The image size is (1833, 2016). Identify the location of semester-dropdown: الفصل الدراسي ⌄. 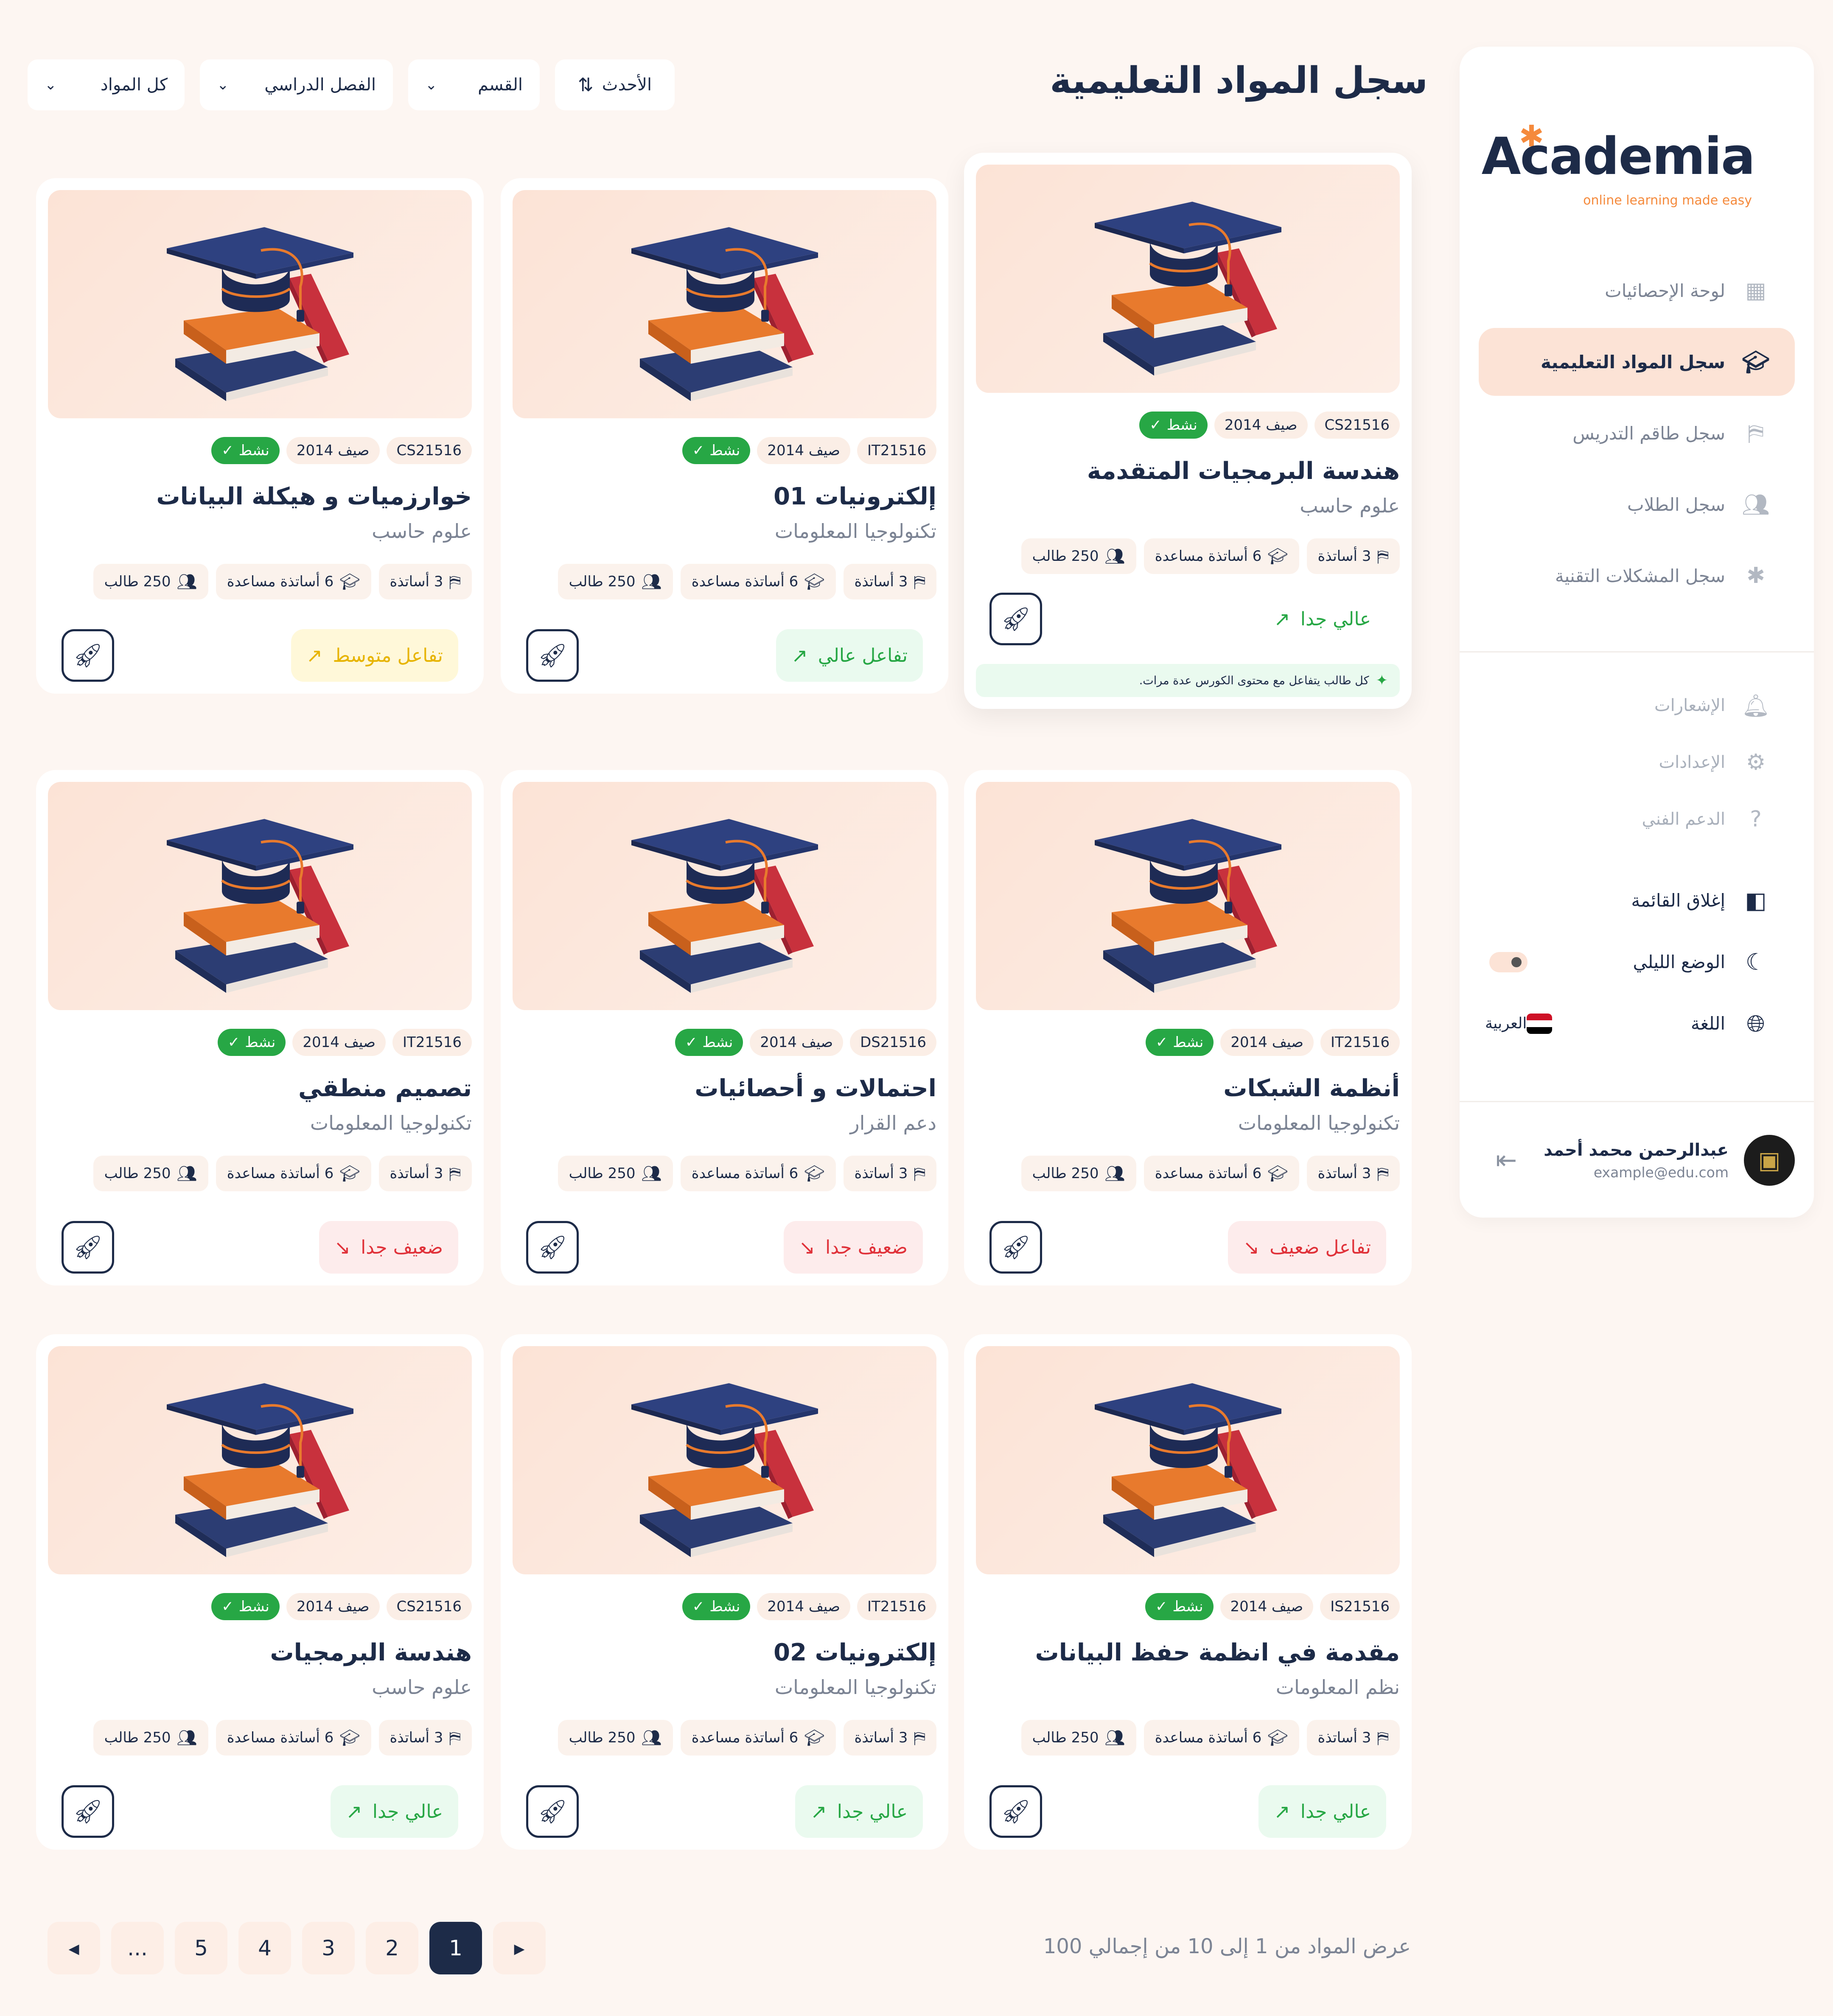
(296, 85).